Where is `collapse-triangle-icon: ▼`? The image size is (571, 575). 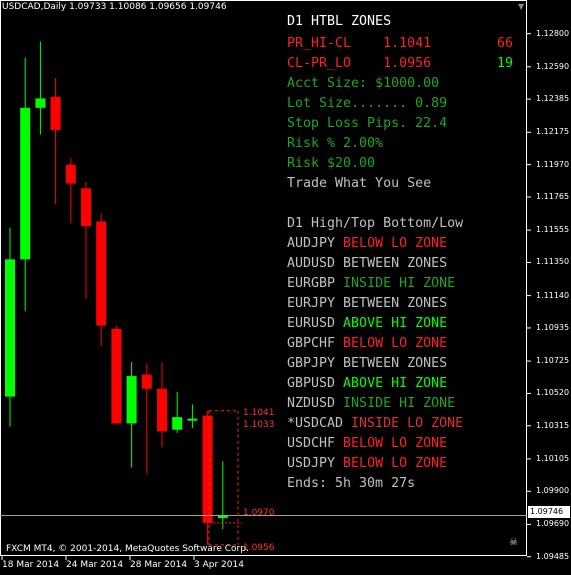
collapse-triangle-icon: ▼ is located at coordinates (521, 6).